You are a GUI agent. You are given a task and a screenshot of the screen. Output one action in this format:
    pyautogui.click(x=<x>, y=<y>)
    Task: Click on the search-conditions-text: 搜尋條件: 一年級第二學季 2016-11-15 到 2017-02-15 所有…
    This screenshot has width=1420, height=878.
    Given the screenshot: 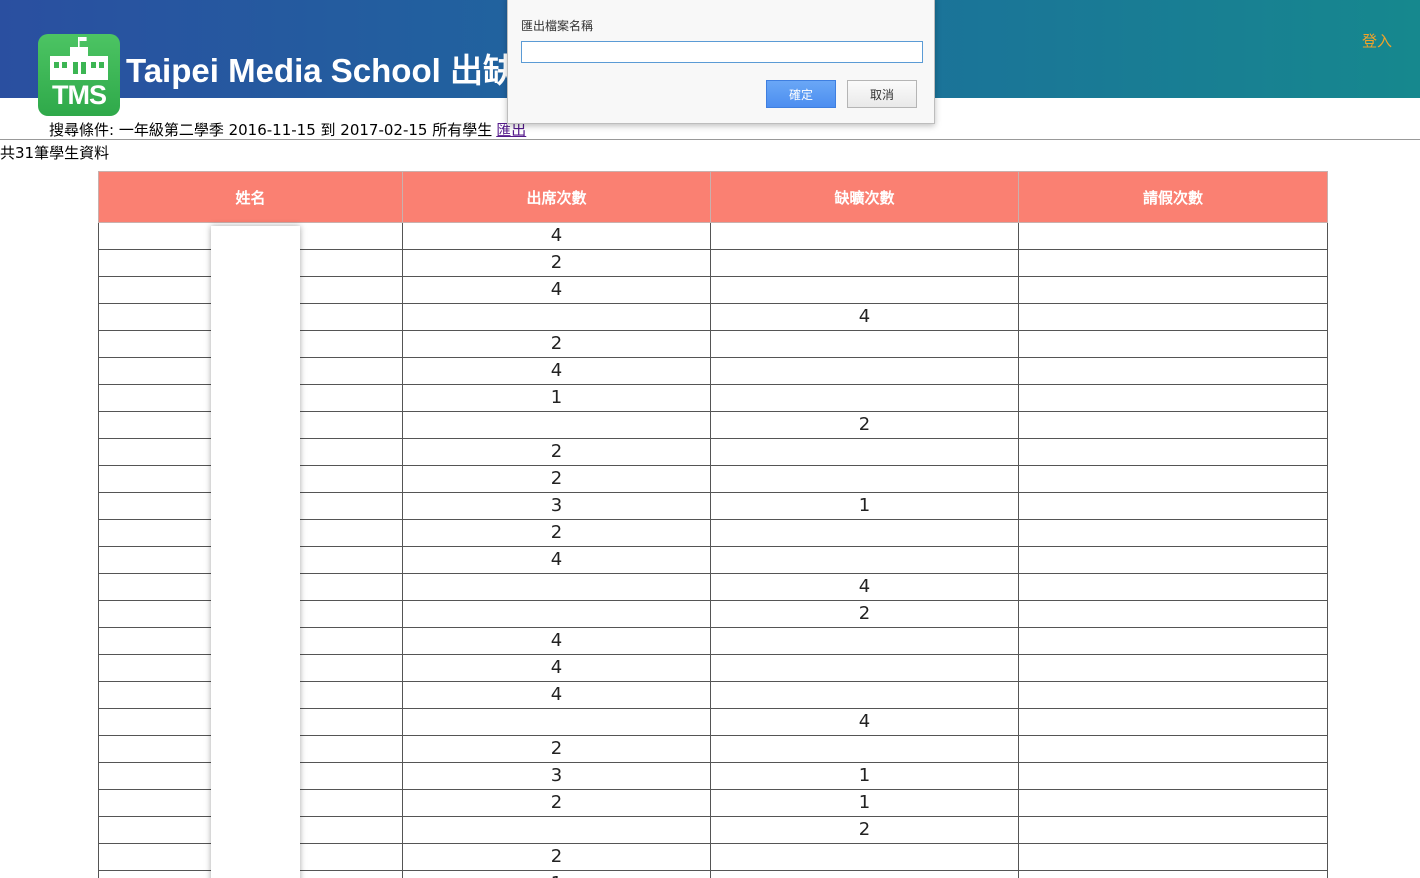 What is the action you would take?
    pyautogui.click(x=271, y=130)
    